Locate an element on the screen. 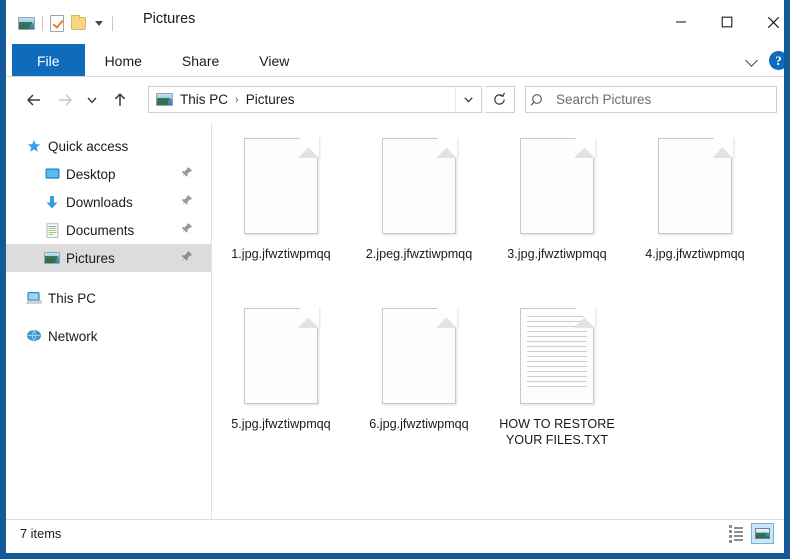 Image resolution: width=790 pixels, height=559 pixels. sidebar-item-documents: Documents is located at coordinates (108, 230).